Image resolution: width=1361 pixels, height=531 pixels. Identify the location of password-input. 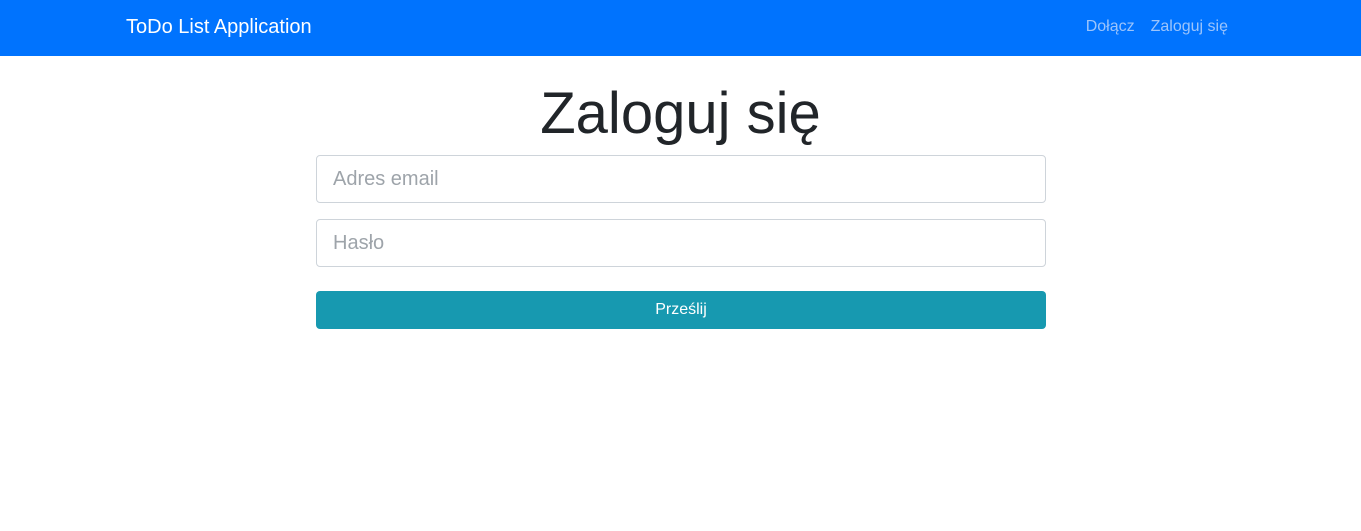
(681, 243).